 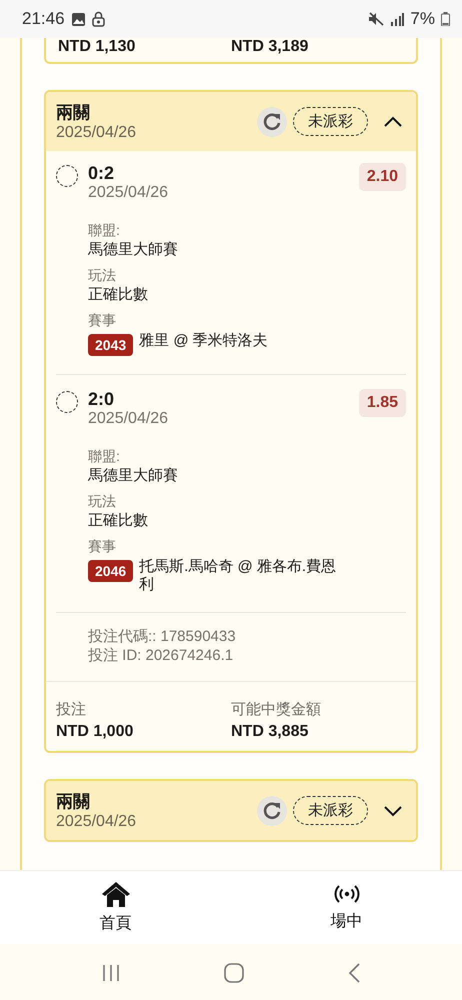 What do you see at coordinates (78, 19) in the screenshot?
I see `image-icon` at bounding box center [78, 19].